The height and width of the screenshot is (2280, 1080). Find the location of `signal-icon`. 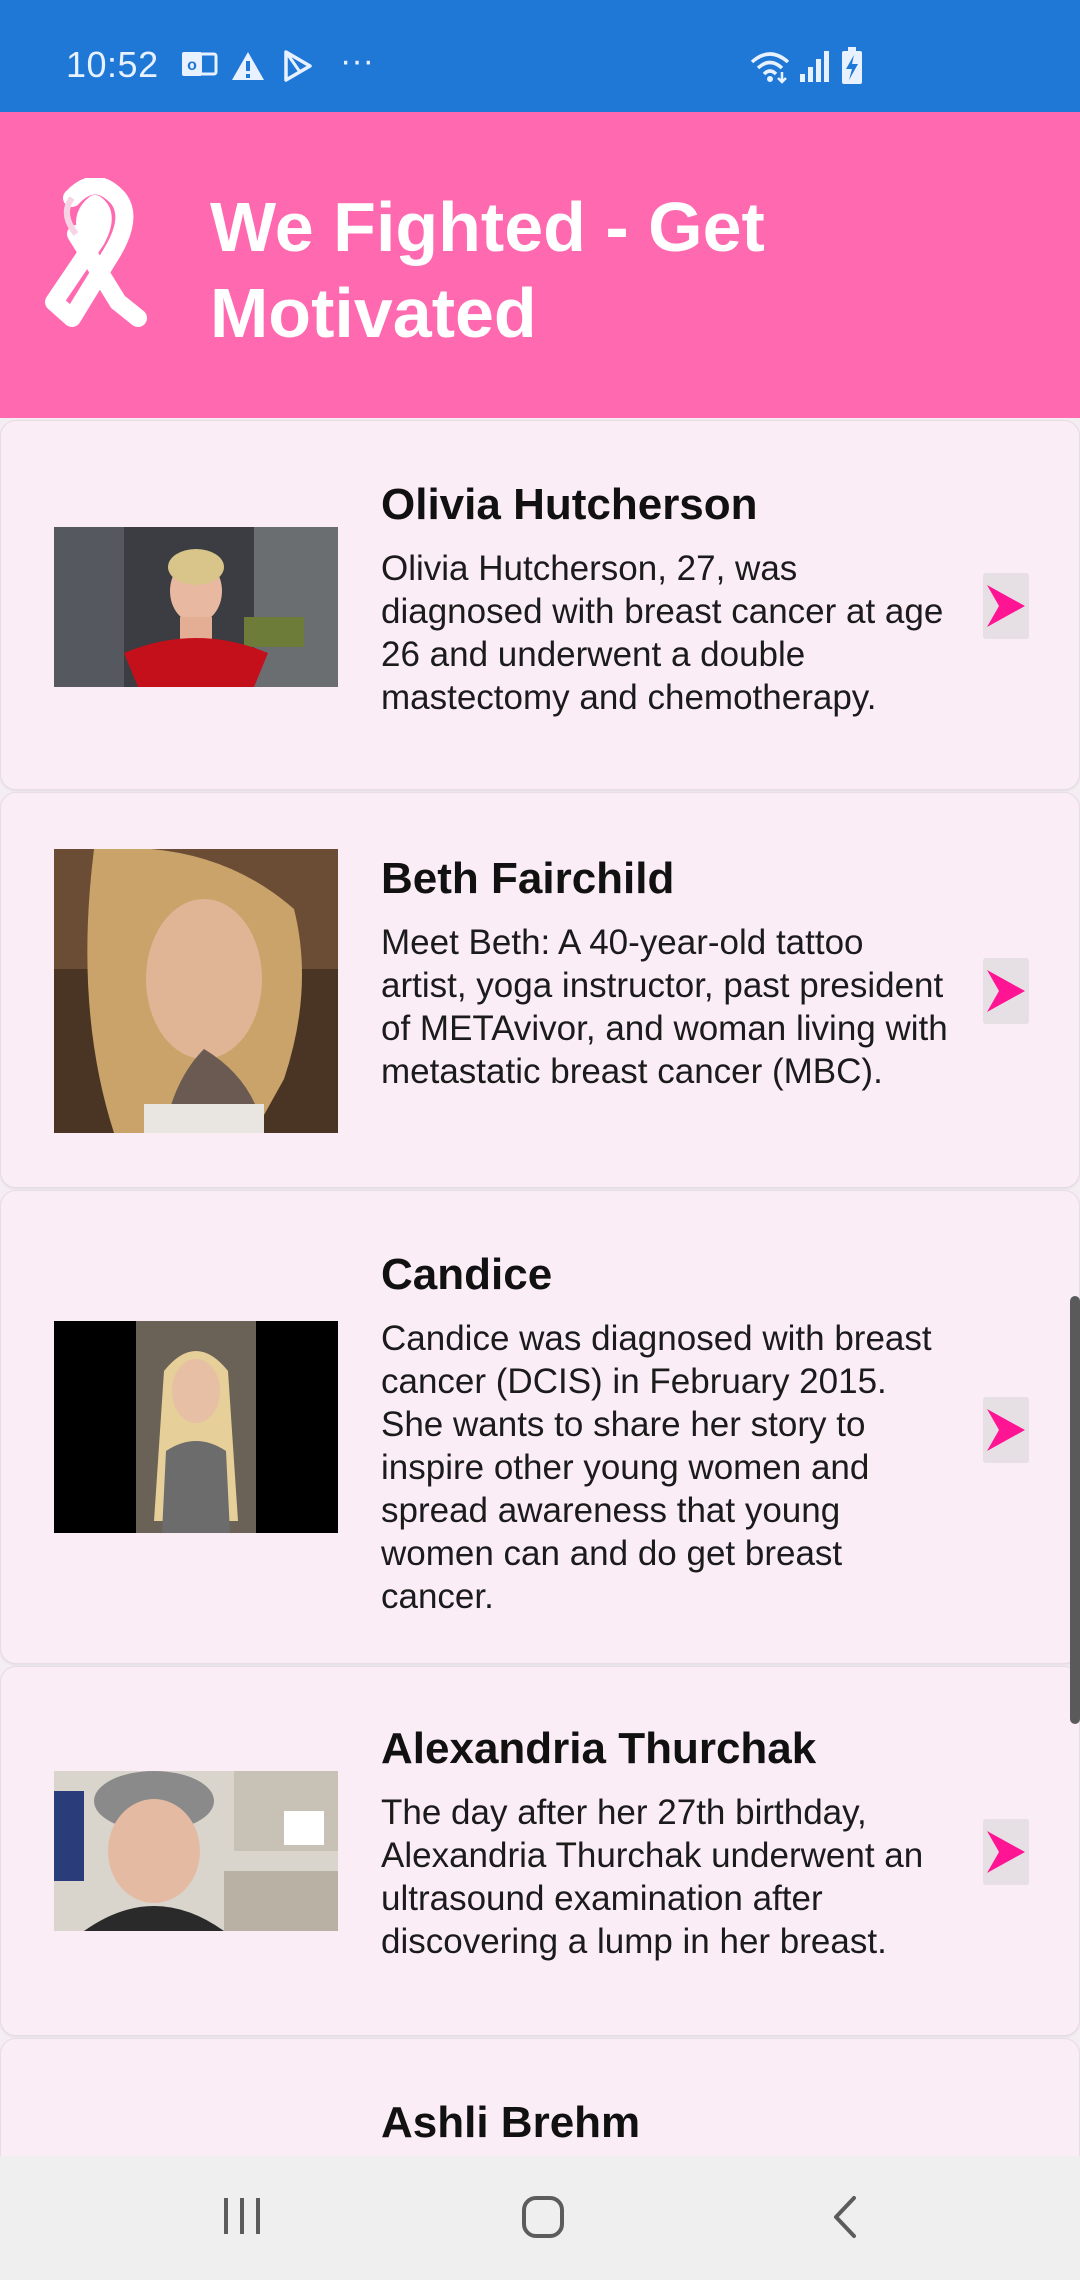

signal-icon is located at coordinates (814, 66).